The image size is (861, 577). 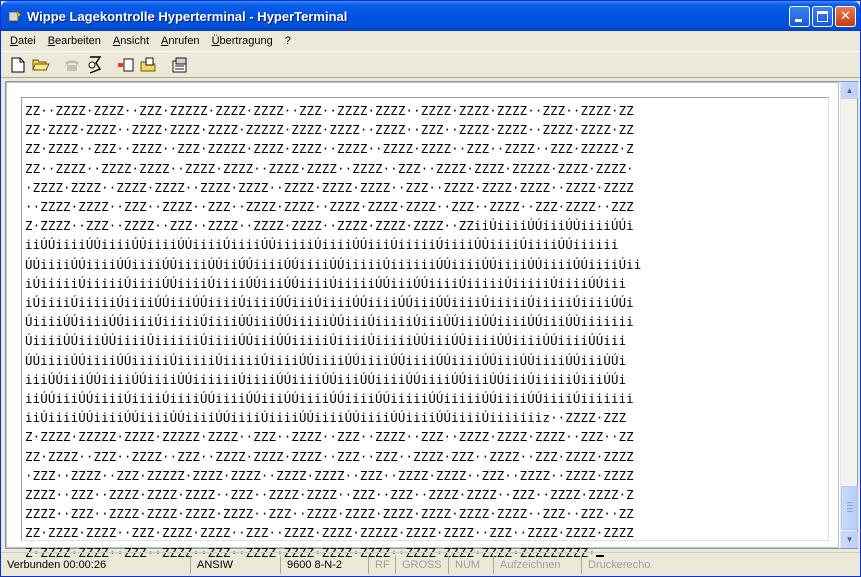 I want to click on new-connection-button, so click(x=17, y=65).